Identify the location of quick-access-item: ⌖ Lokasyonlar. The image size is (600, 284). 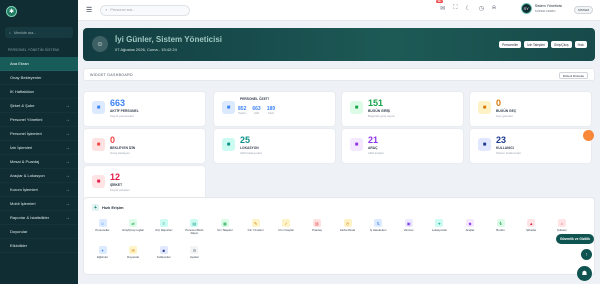
(439, 230).